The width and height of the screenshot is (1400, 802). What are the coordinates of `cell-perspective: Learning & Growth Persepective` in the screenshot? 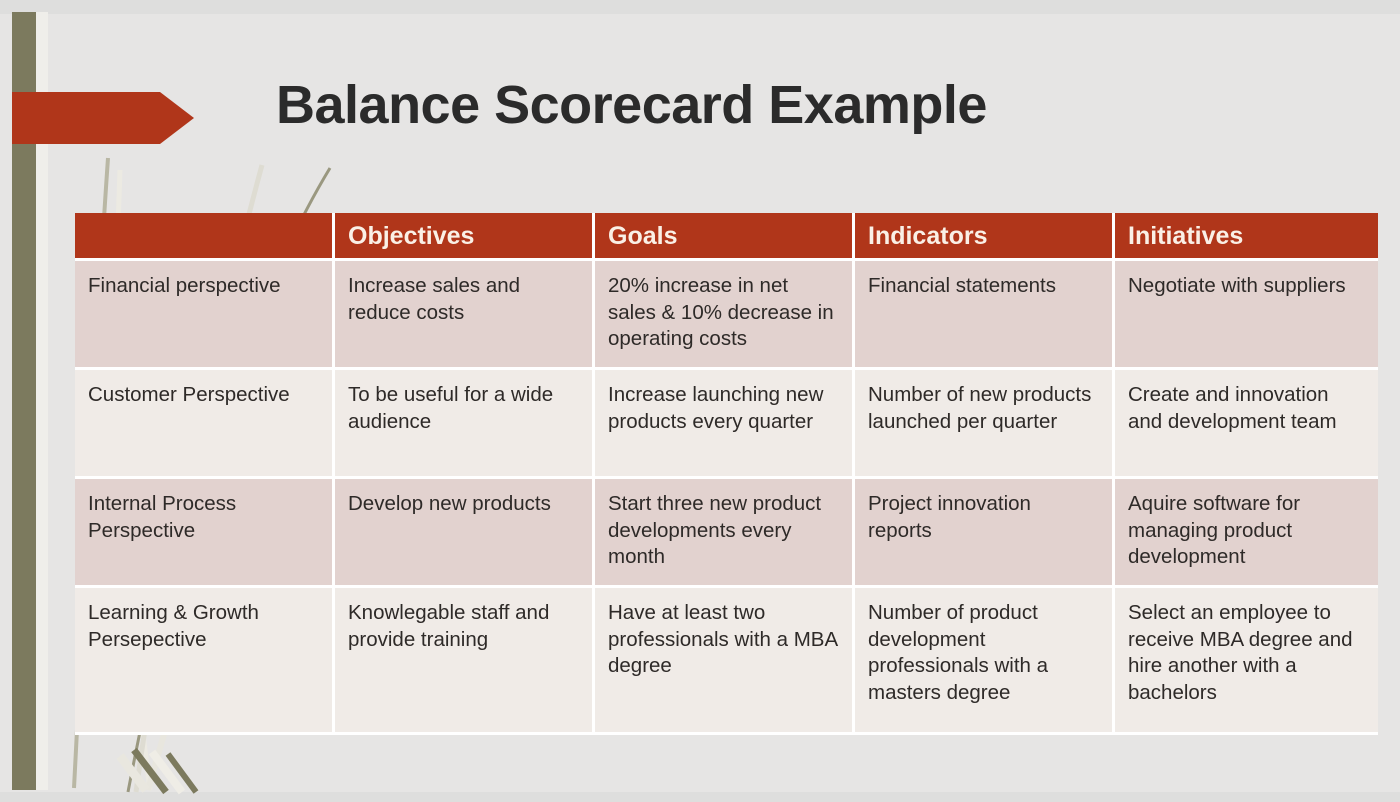 It's located at (205, 661).